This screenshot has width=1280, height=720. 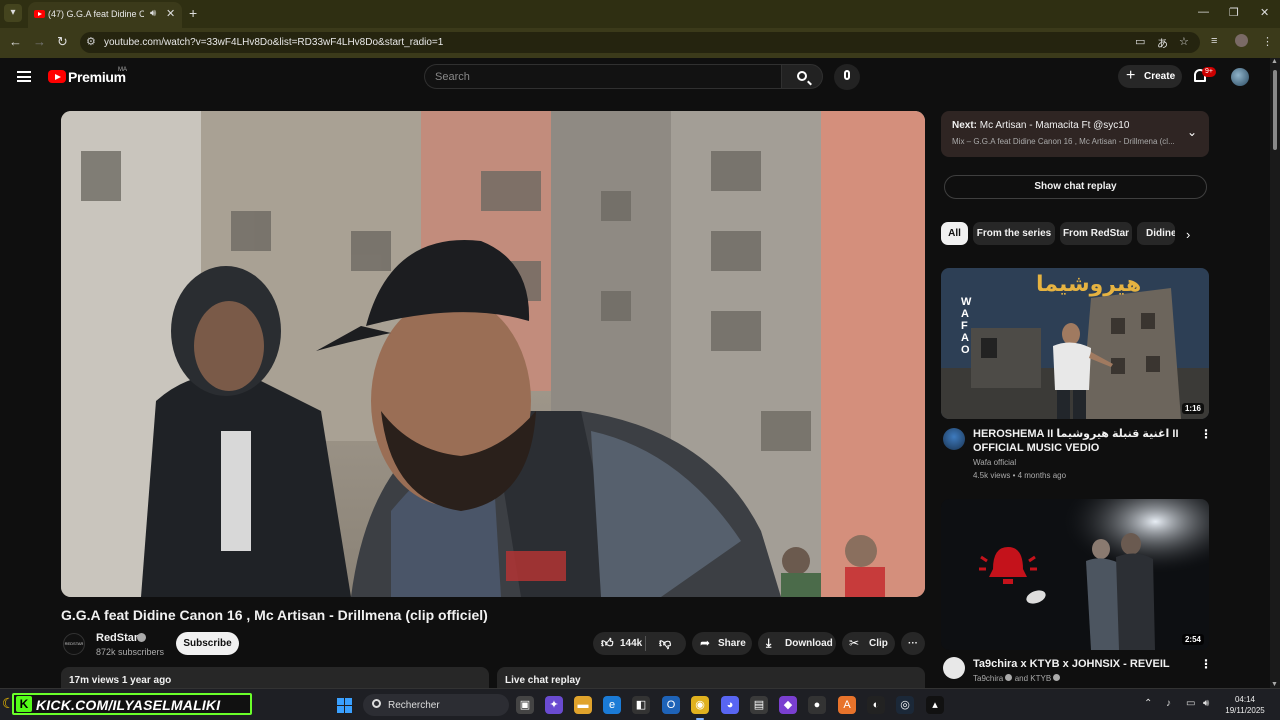 I want to click on create-button: + Create, so click(x=1150, y=76).